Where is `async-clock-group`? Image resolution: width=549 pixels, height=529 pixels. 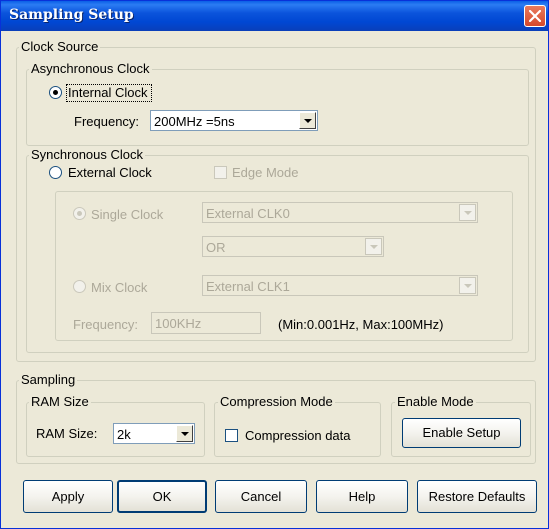 async-clock-group is located at coordinates (277, 107).